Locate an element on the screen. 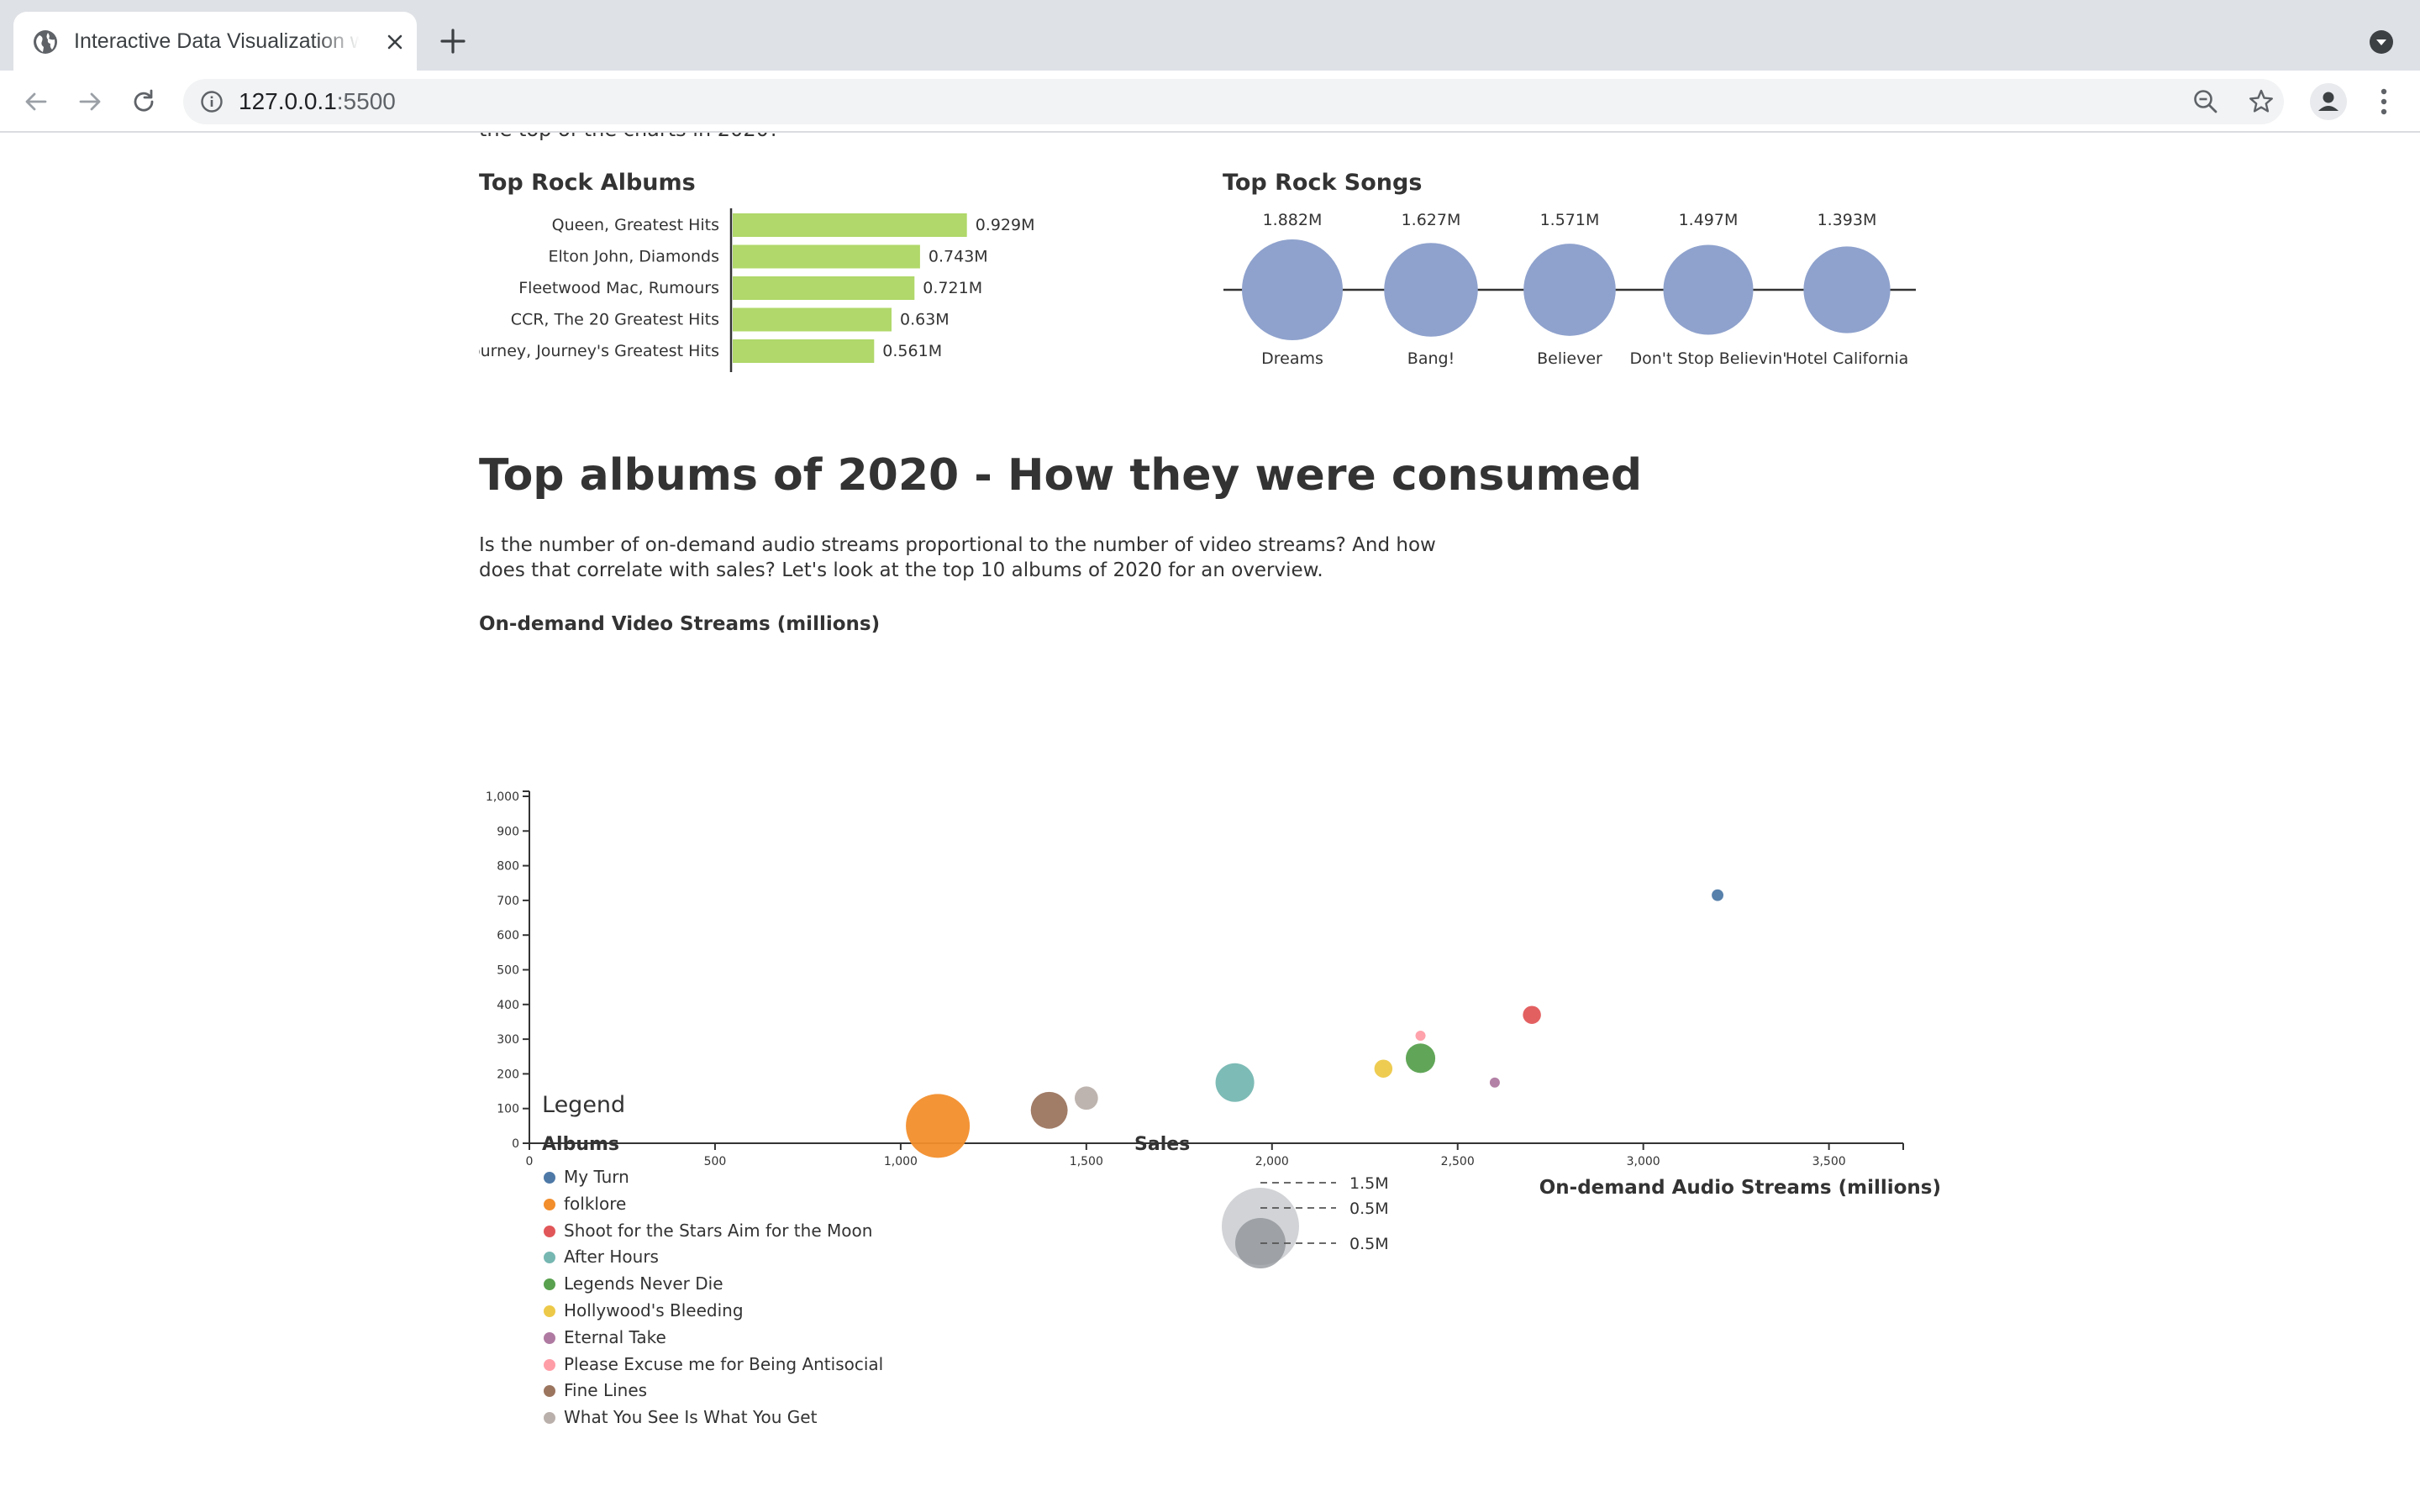 This screenshot has height=1512, width=2420. browser-toolbar: 127.0.0.1:5500 is located at coordinates (1210, 102).